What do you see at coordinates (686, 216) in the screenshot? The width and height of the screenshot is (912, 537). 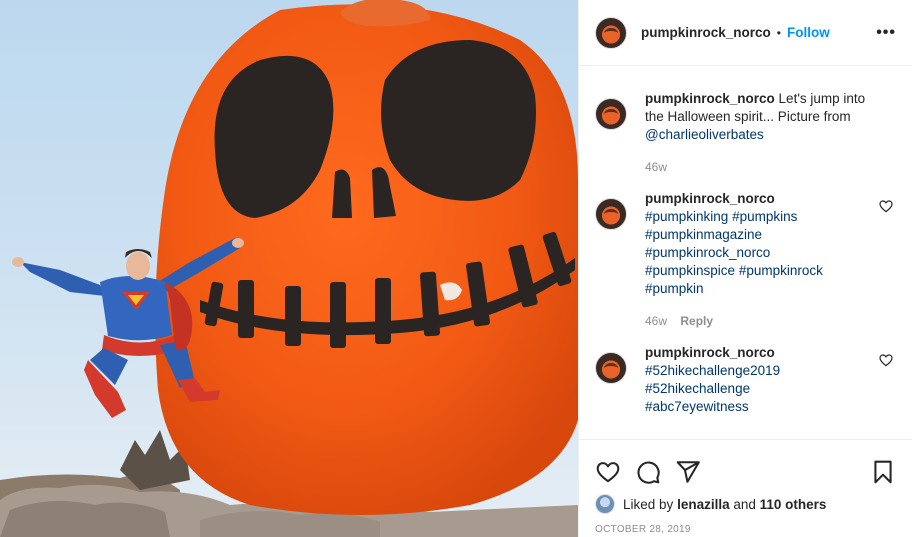 I see `hashtag-link: #pumpkinking` at bounding box center [686, 216].